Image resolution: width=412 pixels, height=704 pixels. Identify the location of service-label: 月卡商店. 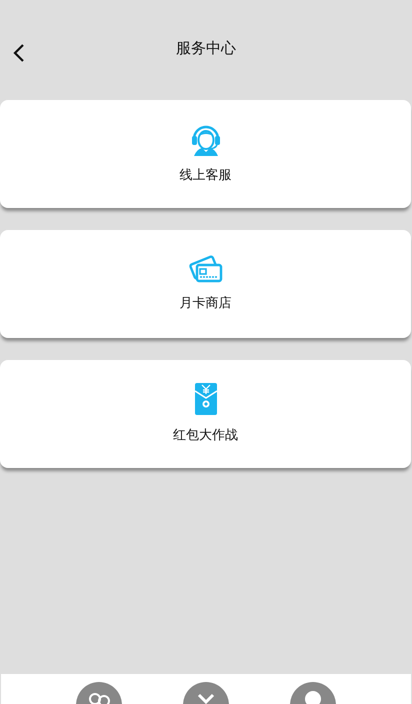
(206, 304).